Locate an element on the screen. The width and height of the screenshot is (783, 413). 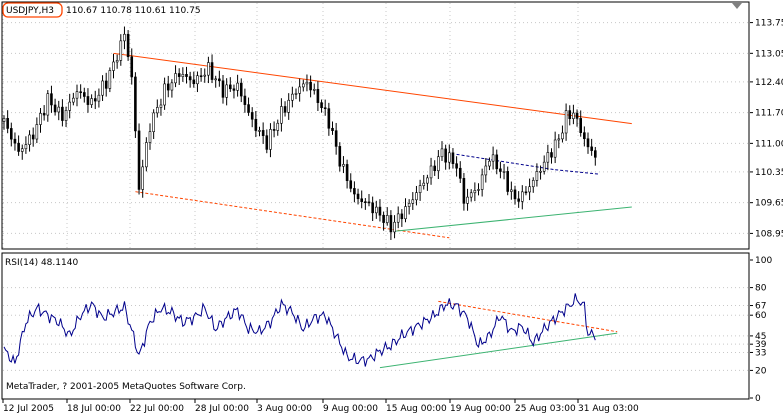
rsi-tick-label: 80 is located at coordinates (761, 289).